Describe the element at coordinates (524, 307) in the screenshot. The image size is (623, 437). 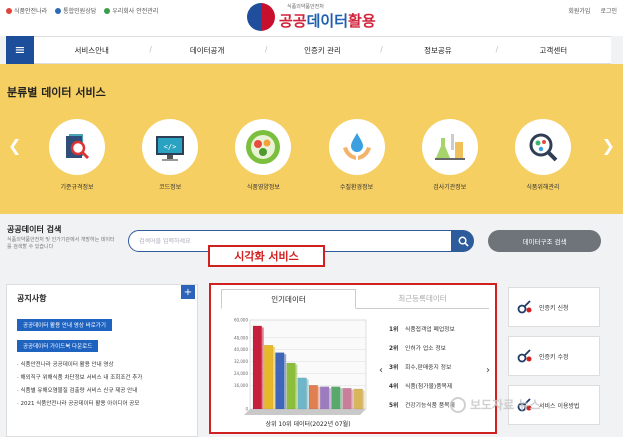
I see `key-request-icon` at that location.